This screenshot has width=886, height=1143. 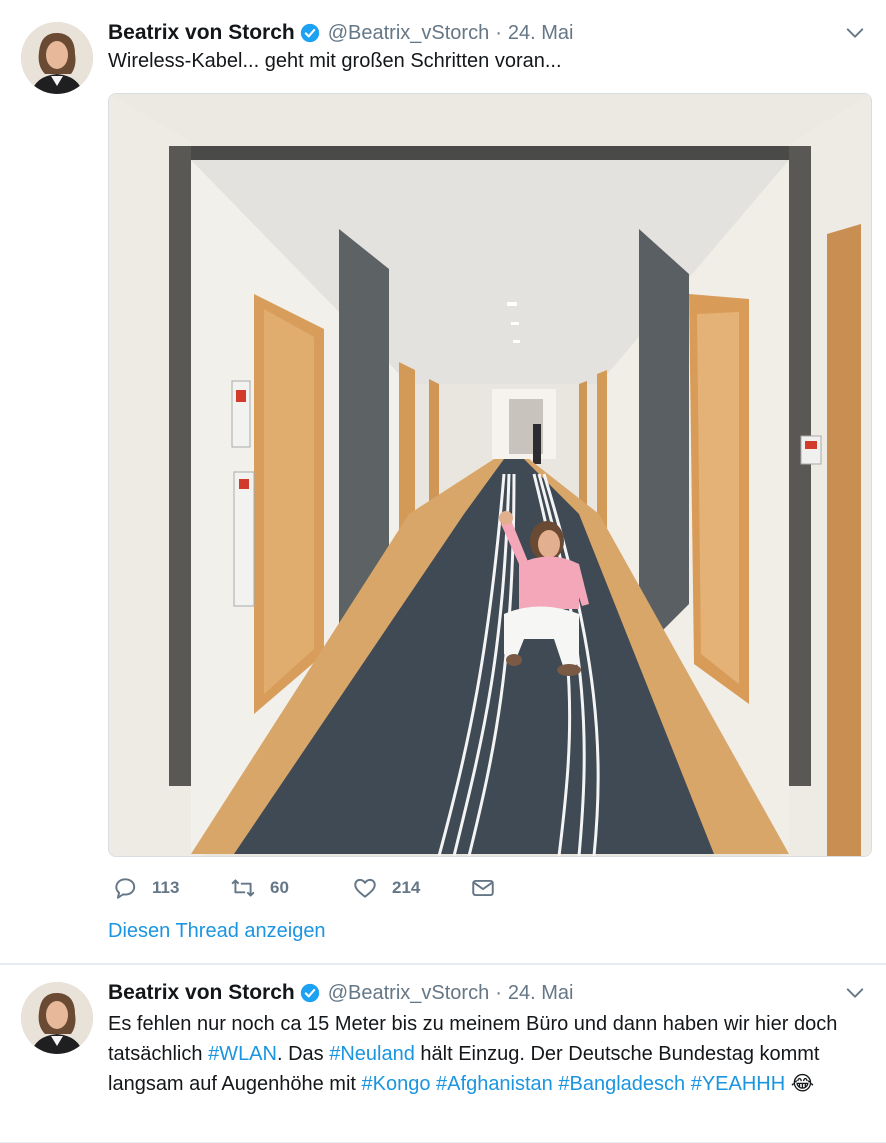 What do you see at coordinates (386, 888) in the screenshot?
I see `like-button: 214` at bounding box center [386, 888].